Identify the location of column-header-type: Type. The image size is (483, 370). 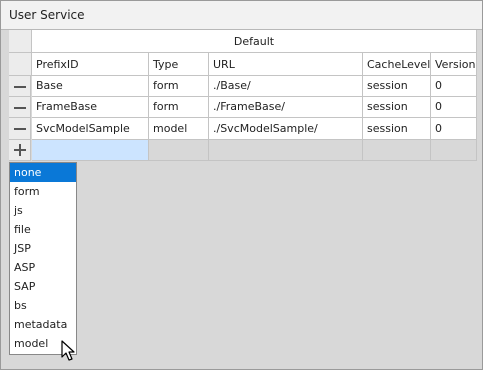
(179, 64).